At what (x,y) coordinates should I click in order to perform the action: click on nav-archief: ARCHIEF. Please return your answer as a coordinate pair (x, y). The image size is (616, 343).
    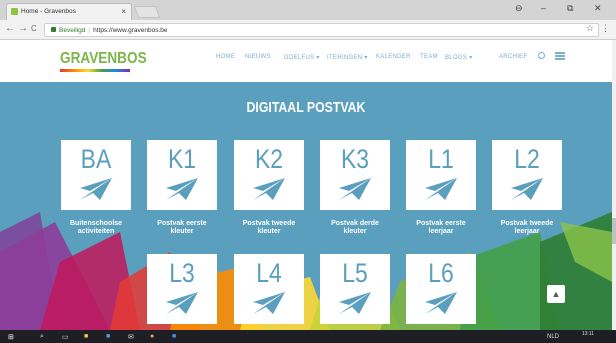
    Looking at the image, I should click on (513, 57).